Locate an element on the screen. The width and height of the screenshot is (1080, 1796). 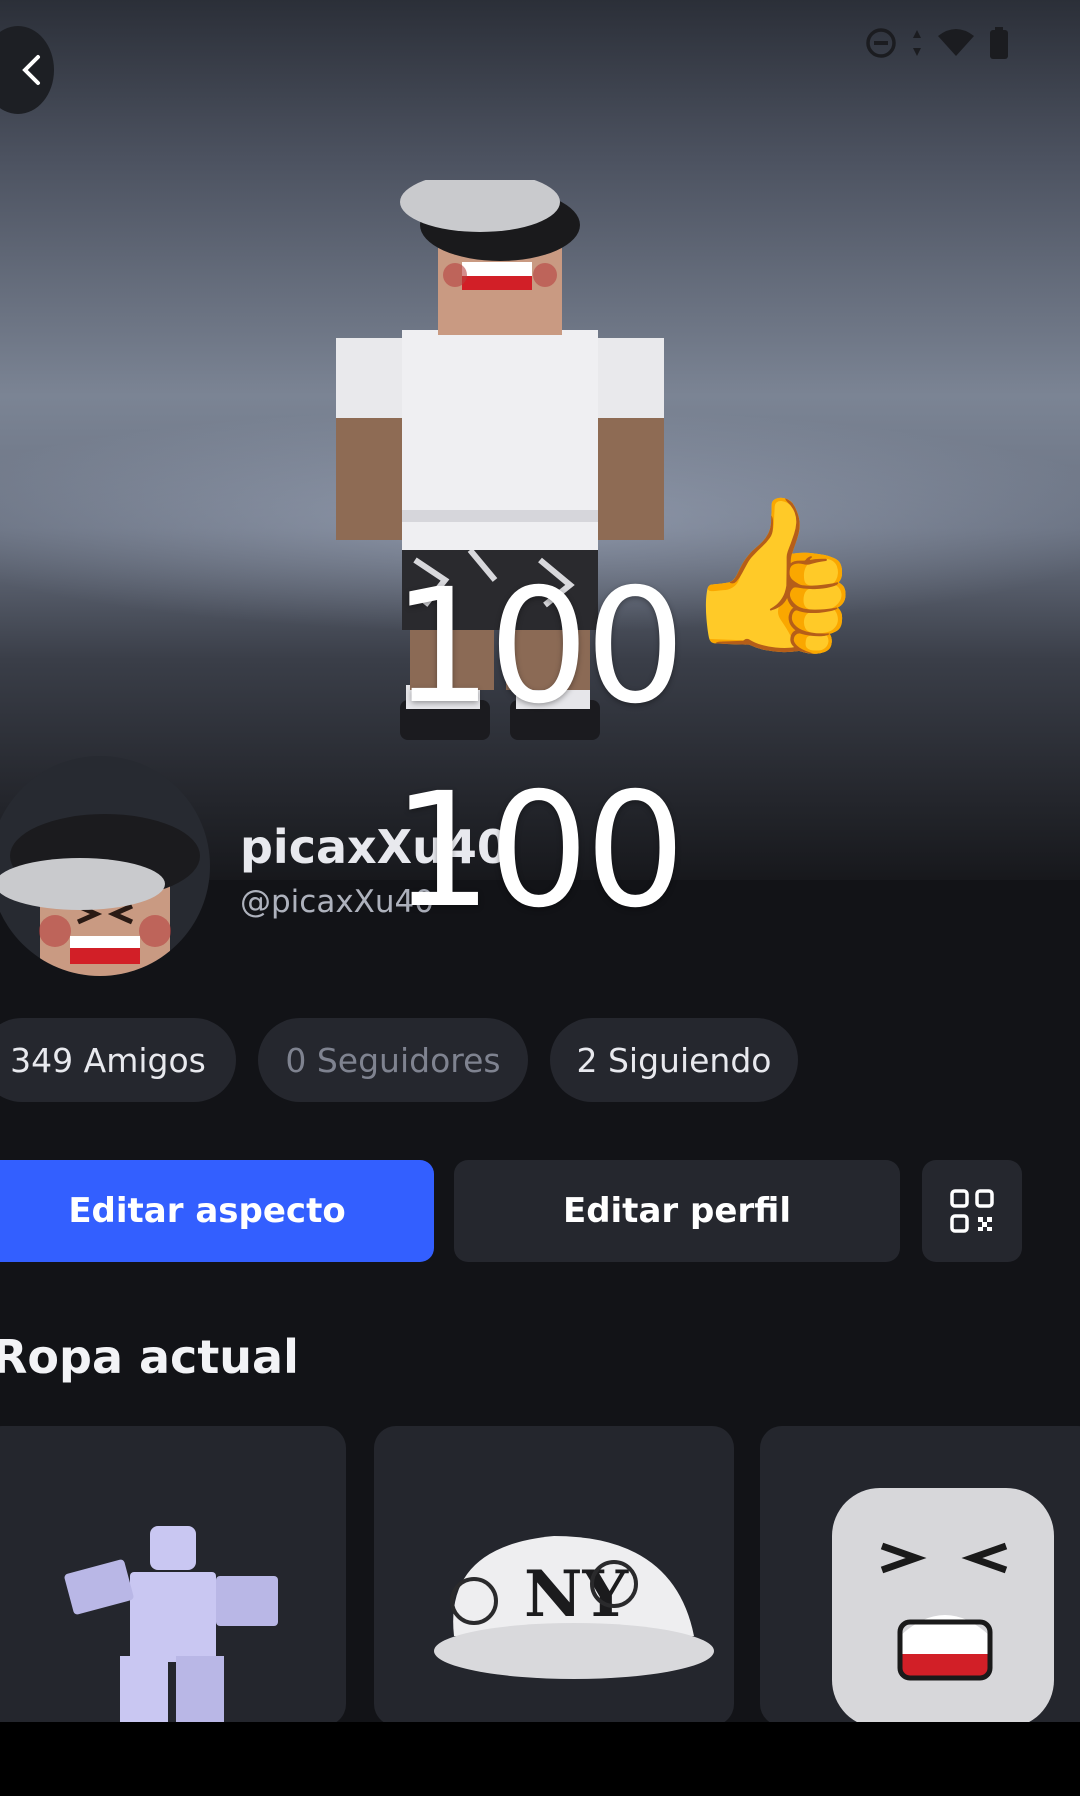
ny-cap-image: NY is located at coordinates (574, 1607).